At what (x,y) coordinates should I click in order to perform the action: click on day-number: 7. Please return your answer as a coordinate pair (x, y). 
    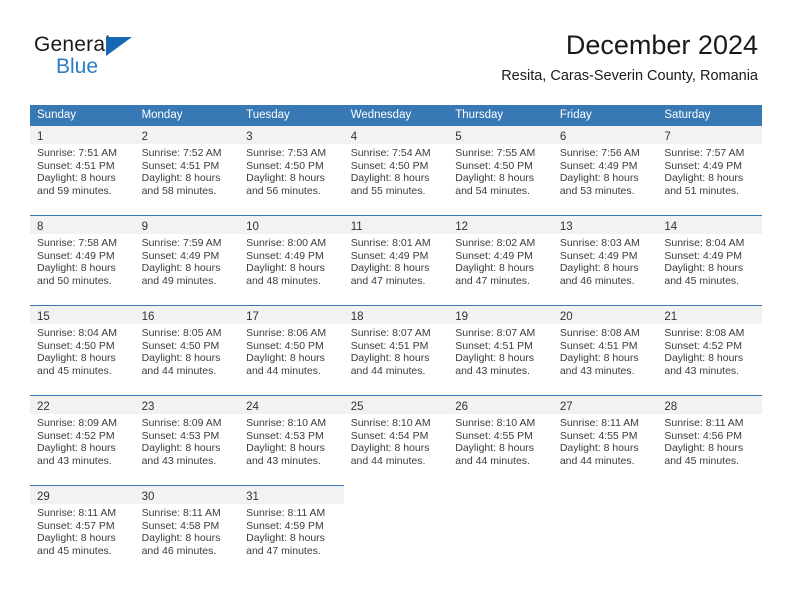
    Looking at the image, I should click on (667, 137).